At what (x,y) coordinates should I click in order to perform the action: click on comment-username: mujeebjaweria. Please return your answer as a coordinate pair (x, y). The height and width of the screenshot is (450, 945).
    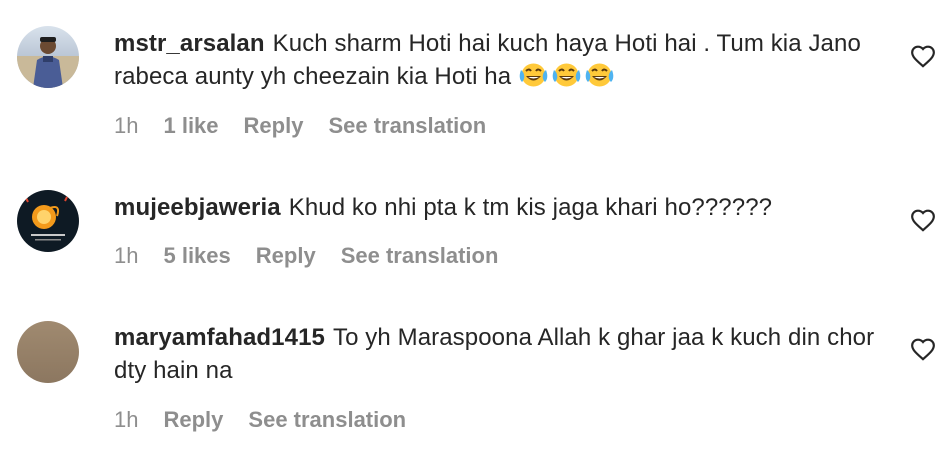
    Looking at the image, I should click on (197, 207).